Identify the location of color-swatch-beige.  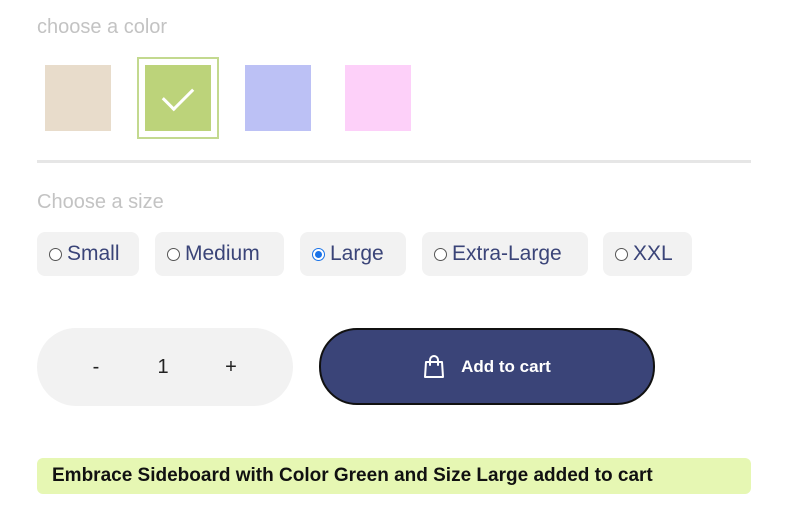
(78, 98).